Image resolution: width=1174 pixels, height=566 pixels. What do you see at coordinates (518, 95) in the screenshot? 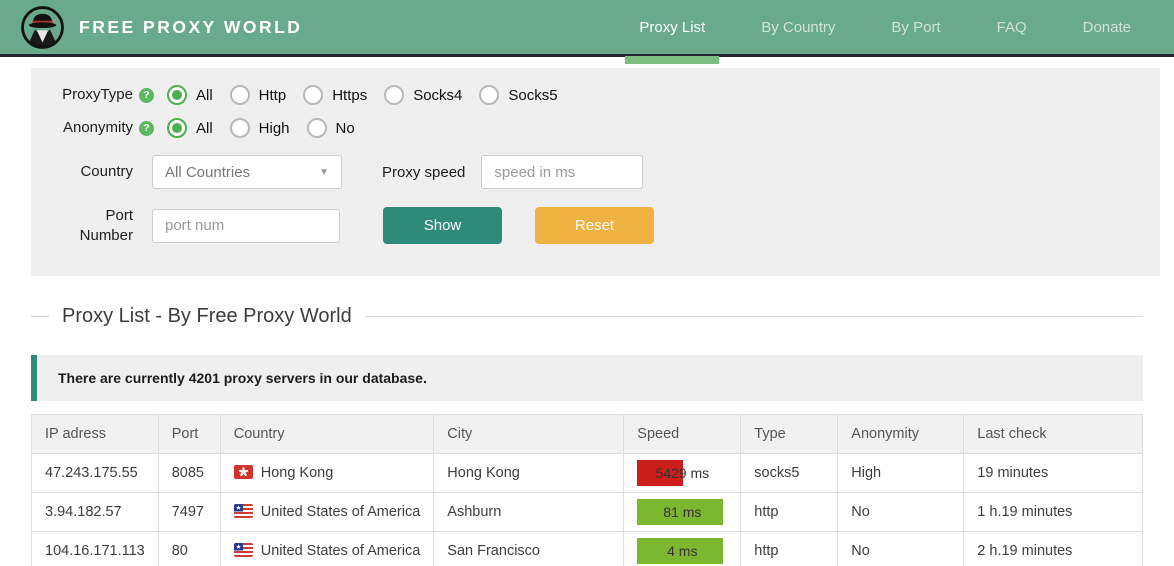
I see `radio-proxytype-socks5: Socks5` at bounding box center [518, 95].